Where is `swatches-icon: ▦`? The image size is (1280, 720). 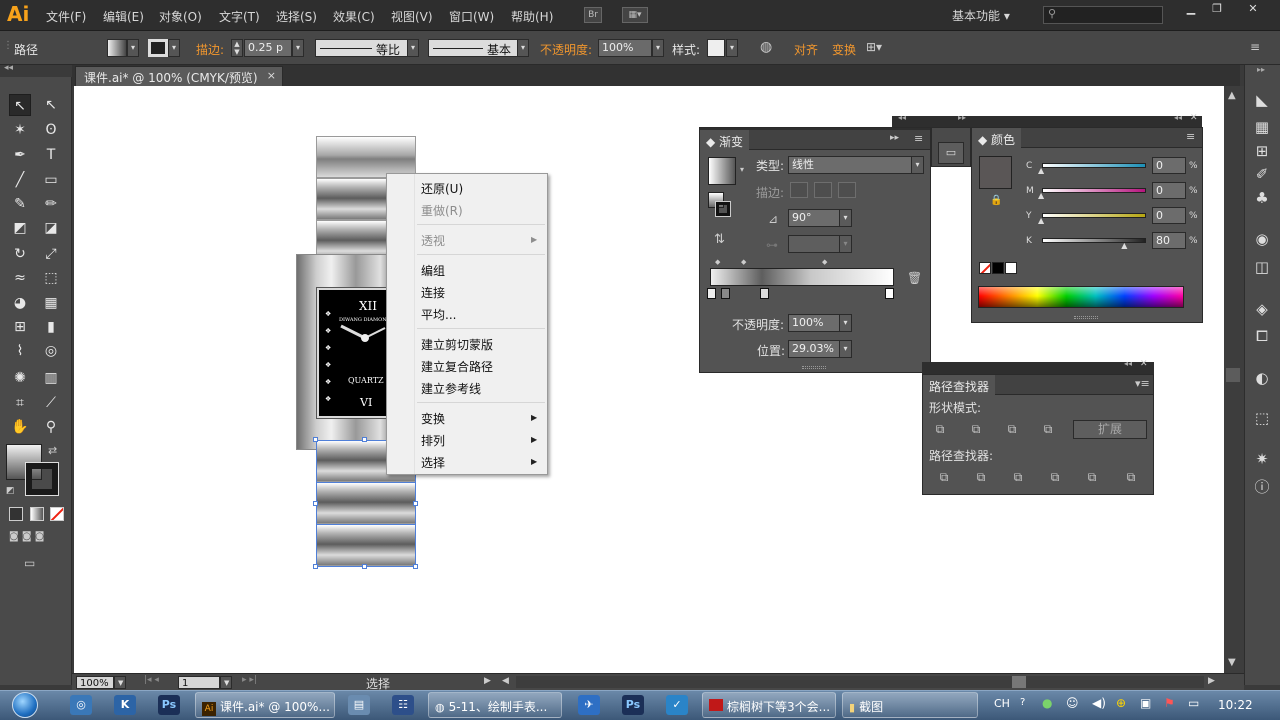 swatches-icon: ▦ is located at coordinates (1262, 127).